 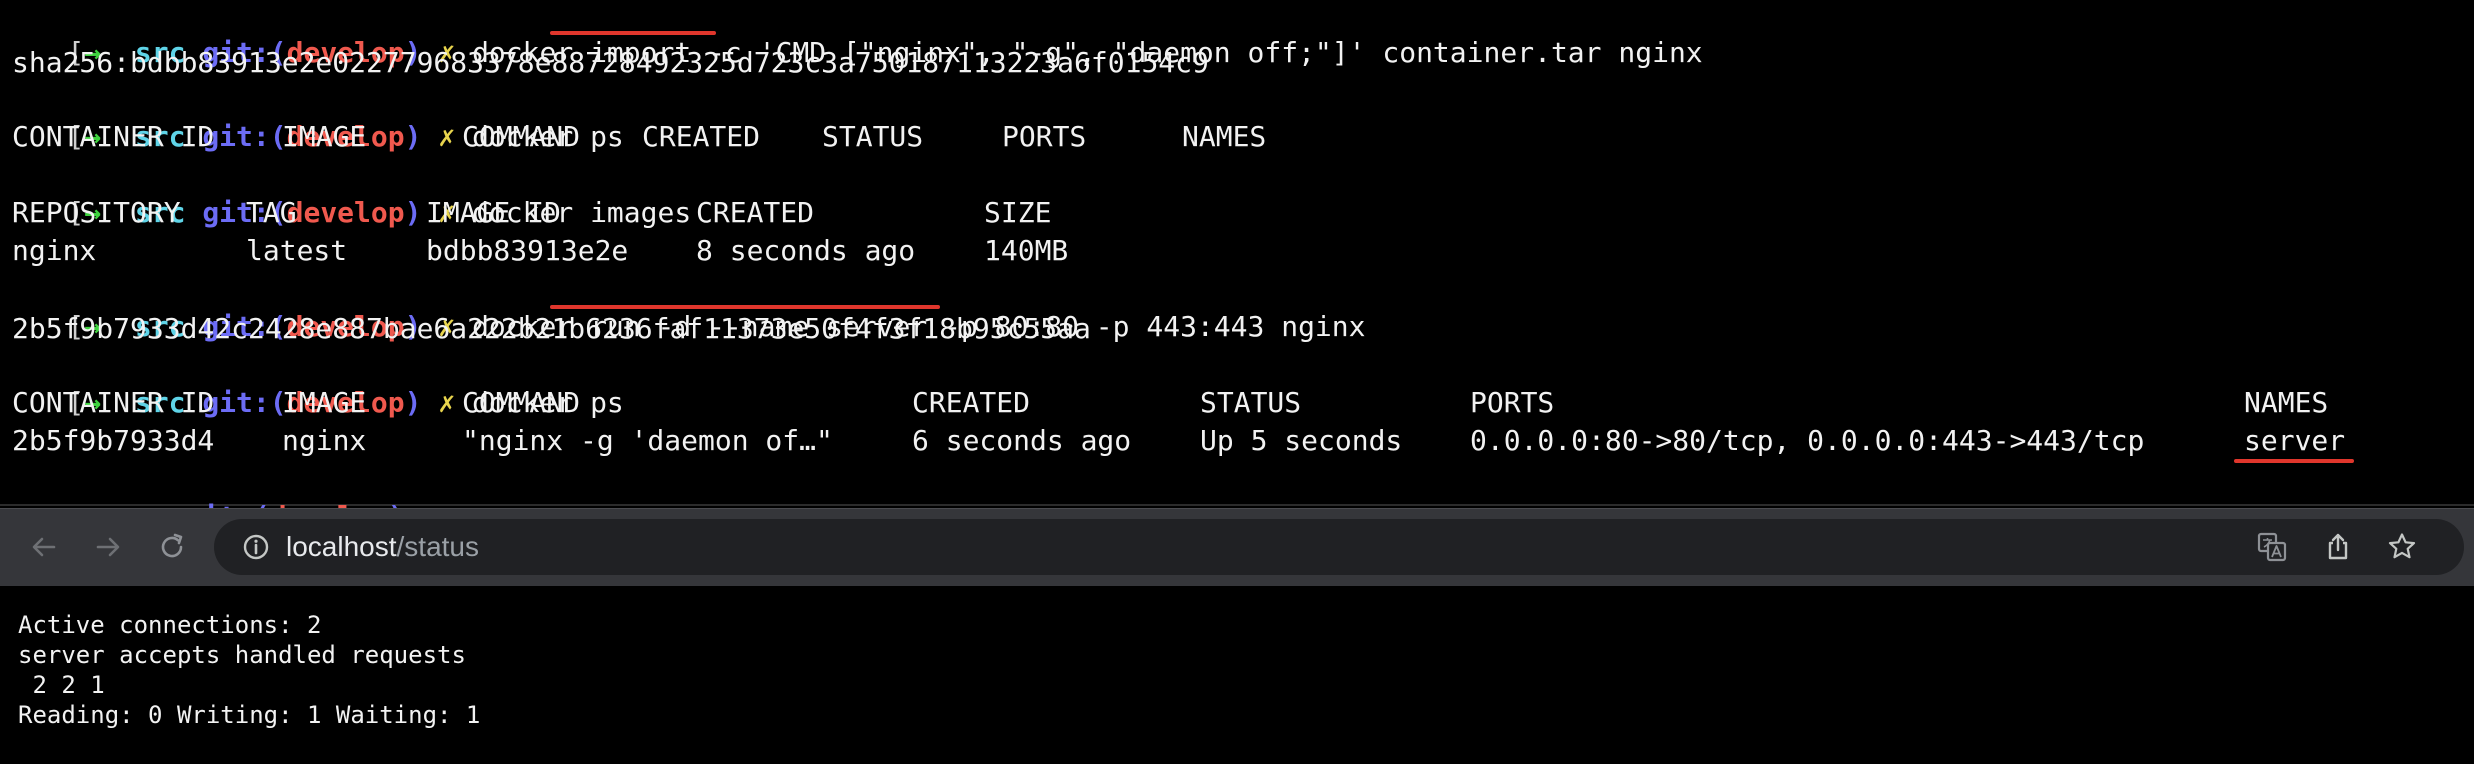 What do you see at coordinates (341, 546) in the screenshot?
I see `url-host: localhost` at bounding box center [341, 546].